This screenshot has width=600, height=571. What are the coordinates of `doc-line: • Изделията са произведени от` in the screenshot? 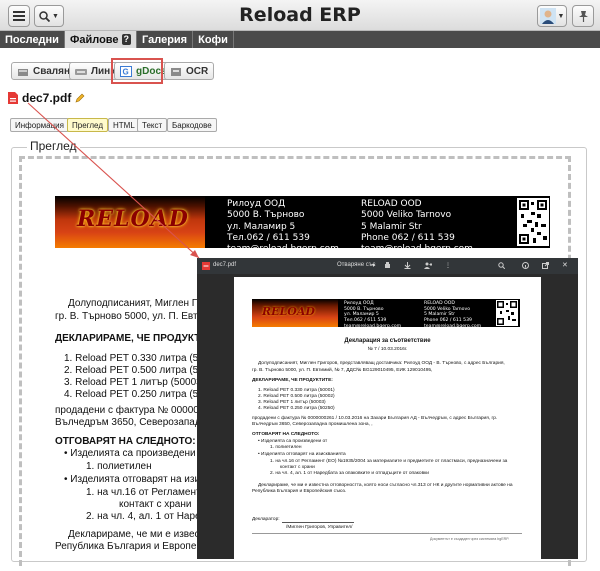 It's located at (136, 453).